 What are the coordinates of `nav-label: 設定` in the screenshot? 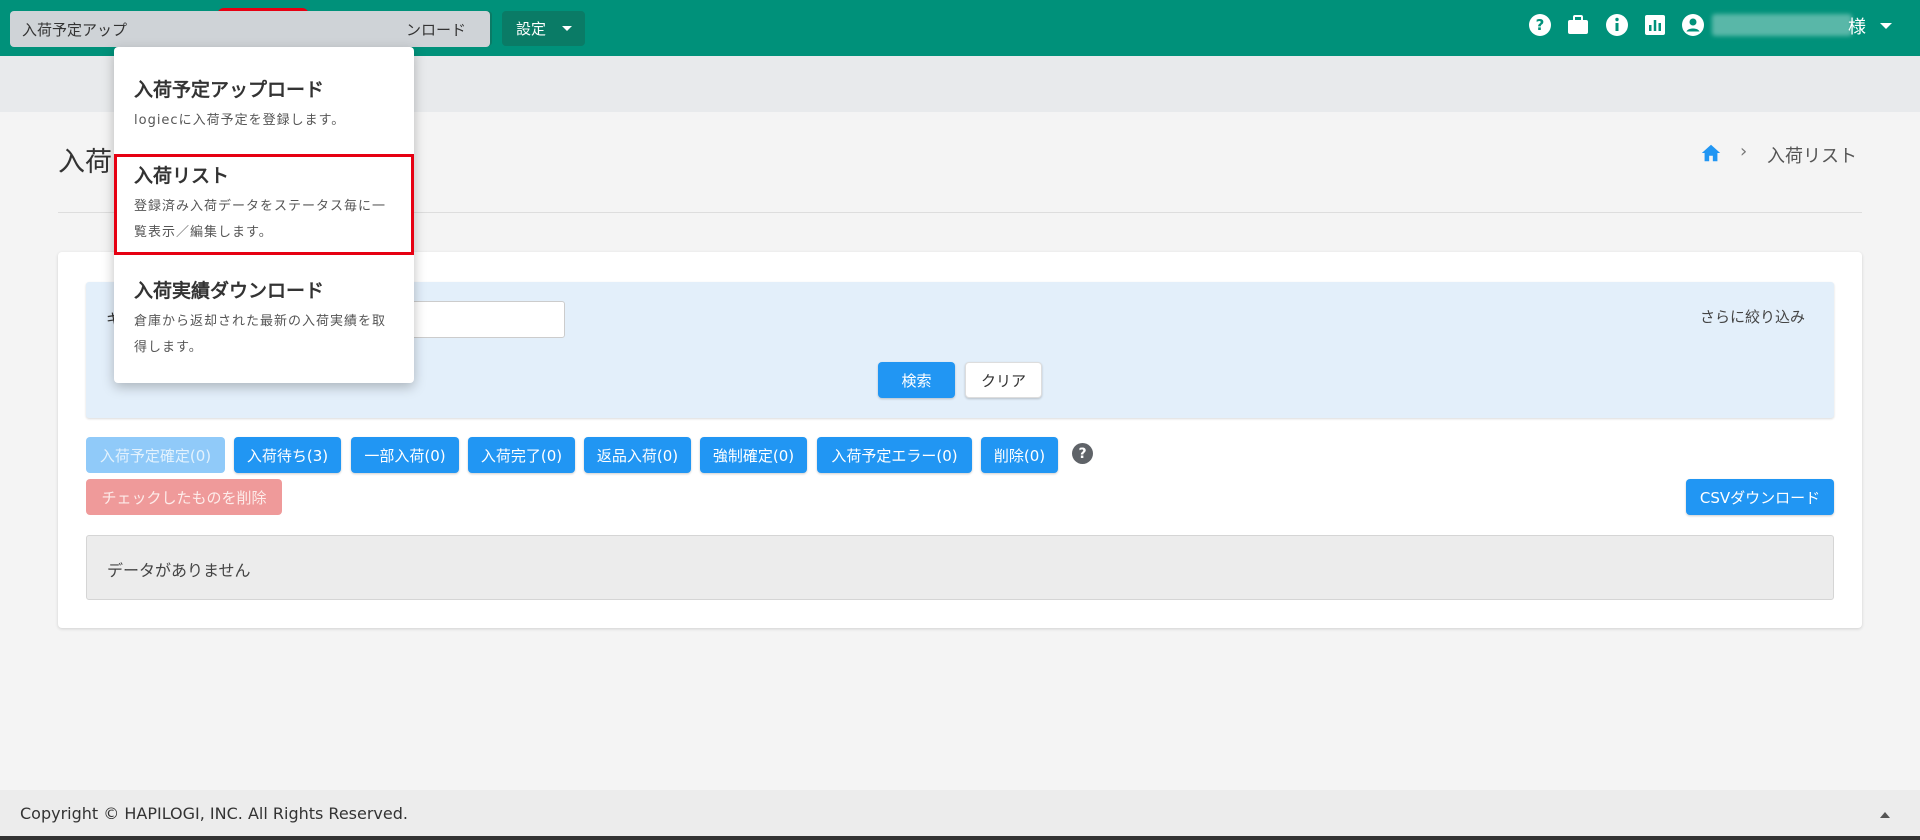 It's located at (531, 29).